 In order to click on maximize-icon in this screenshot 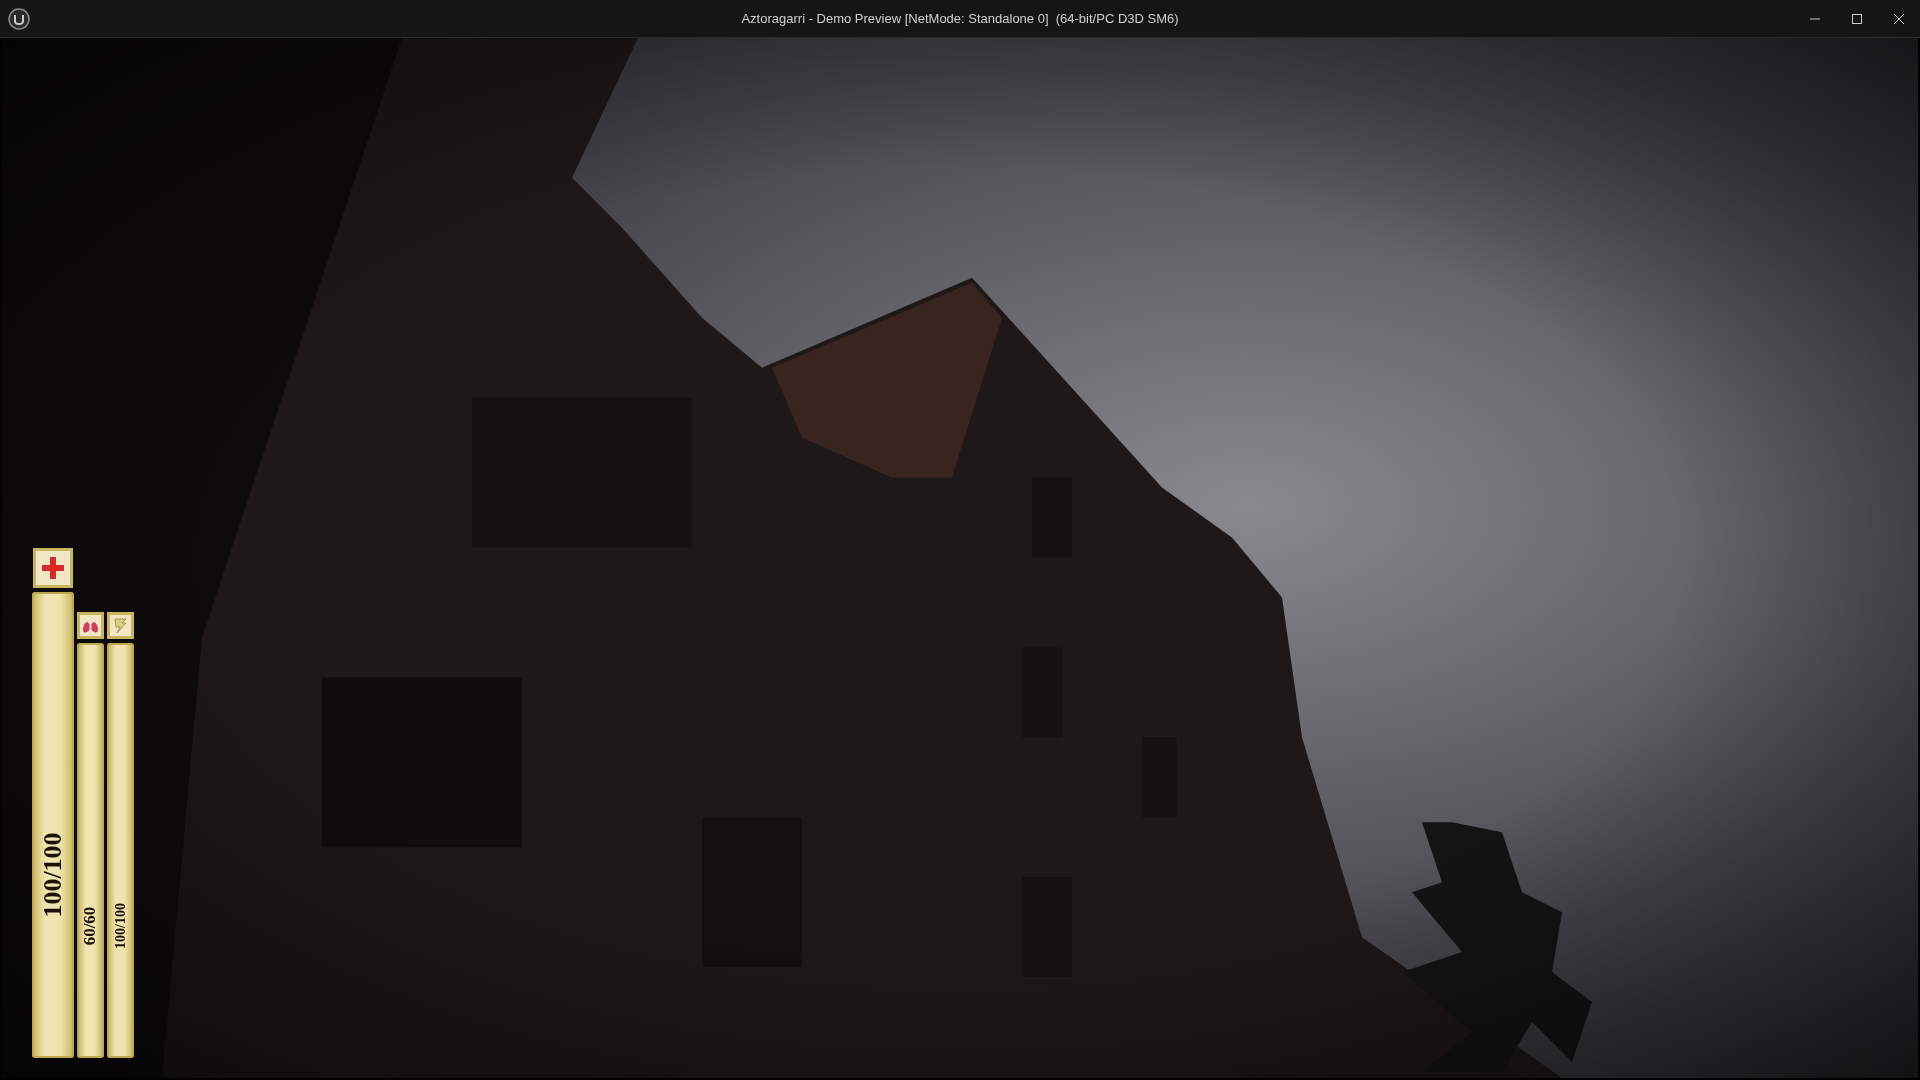, I will do `click(1857, 18)`.